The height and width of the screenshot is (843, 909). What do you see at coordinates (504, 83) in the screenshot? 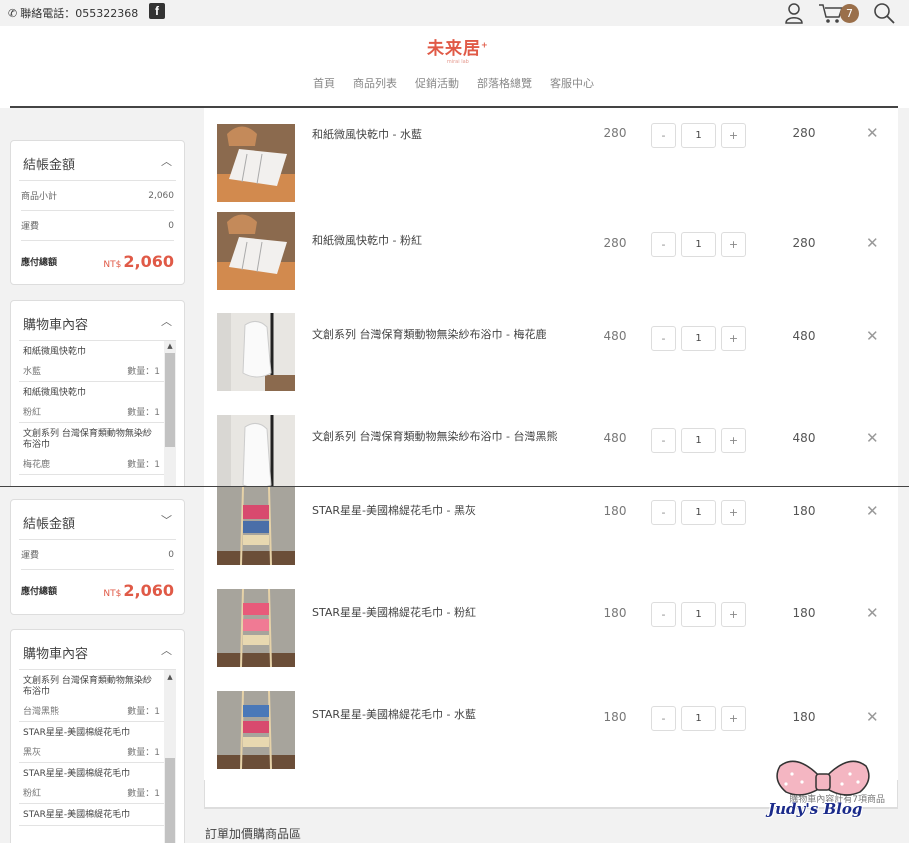
I see `nav-blog: 部落格總覽` at bounding box center [504, 83].